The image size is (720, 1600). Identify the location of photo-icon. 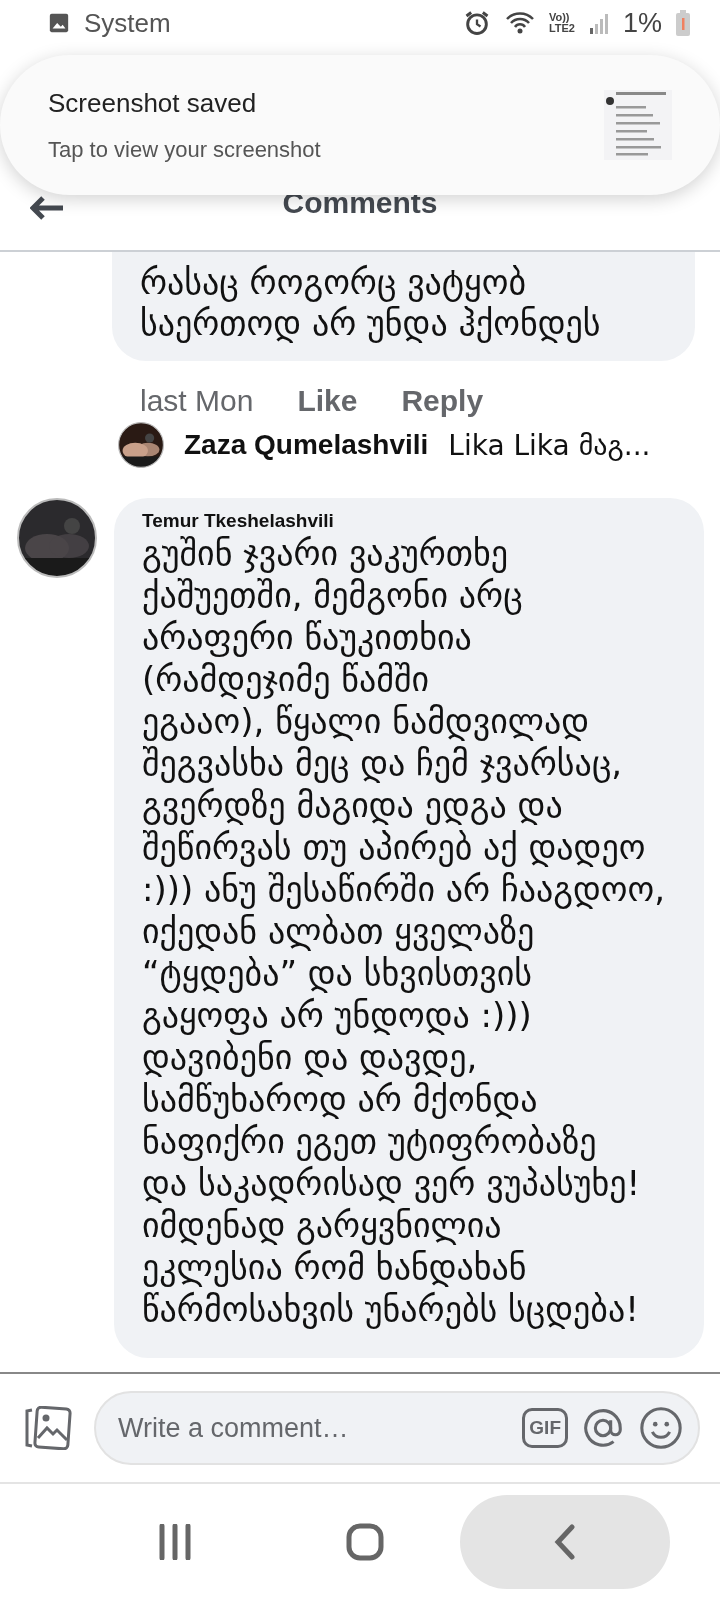
(48, 1428).